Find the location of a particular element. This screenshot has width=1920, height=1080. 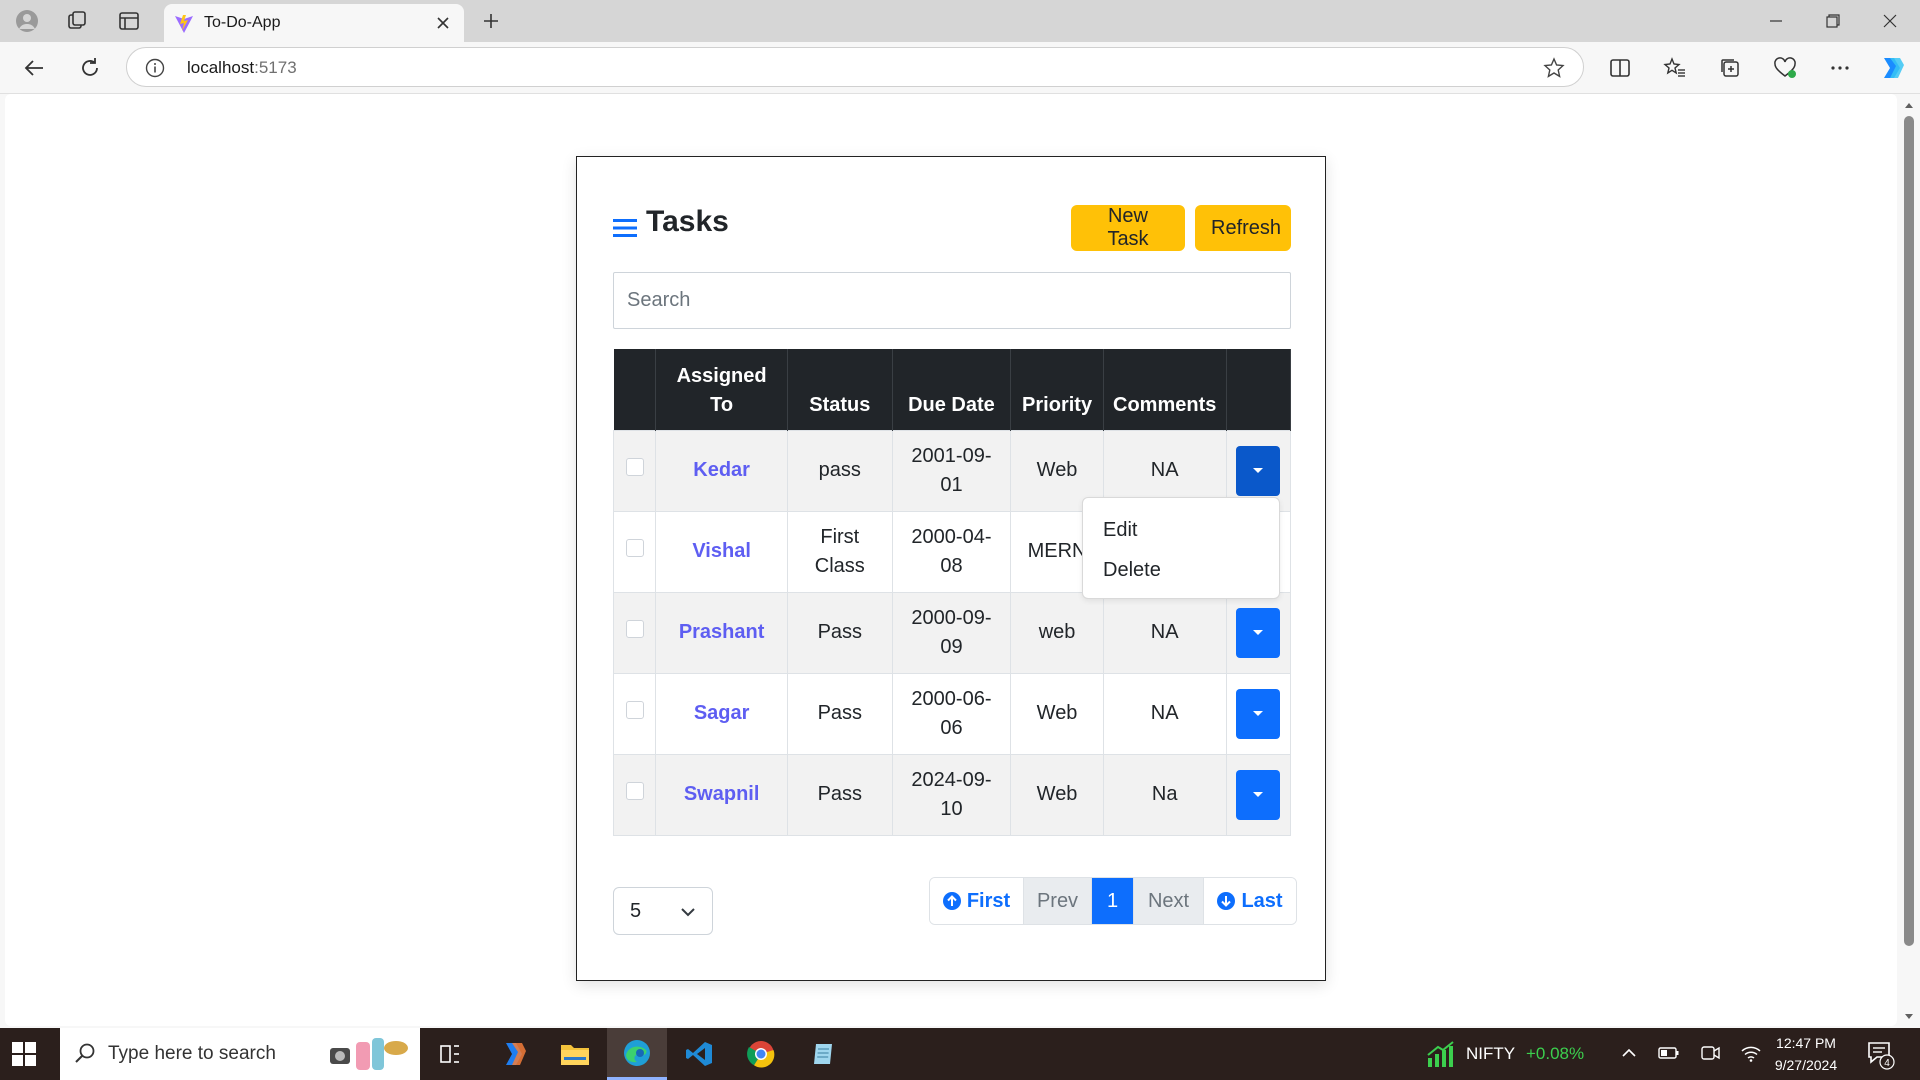

notification-icon: 4 is located at coordinates (1881, 1057).